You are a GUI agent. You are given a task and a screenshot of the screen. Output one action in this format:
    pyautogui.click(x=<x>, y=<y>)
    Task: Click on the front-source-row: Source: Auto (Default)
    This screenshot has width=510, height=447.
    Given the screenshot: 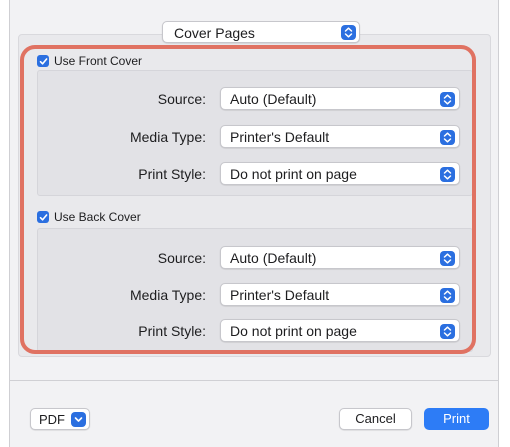 What is the action you would take?
    pyautogui.click(x=255, y=99)
    